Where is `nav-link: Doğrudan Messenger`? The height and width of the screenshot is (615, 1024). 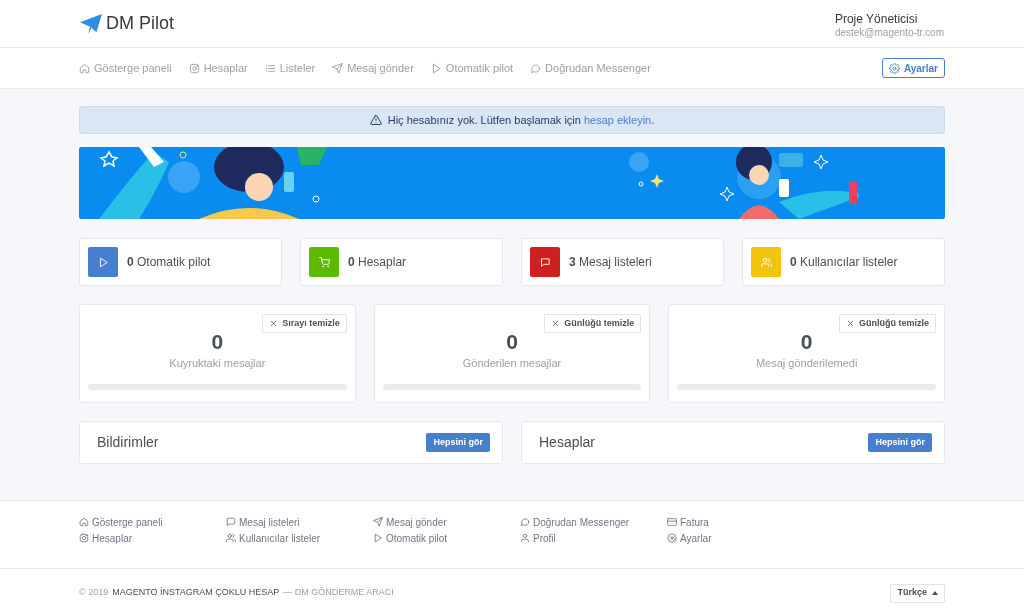 nav-link: Doğrudan Messenger is located at coordinates (590, 68).